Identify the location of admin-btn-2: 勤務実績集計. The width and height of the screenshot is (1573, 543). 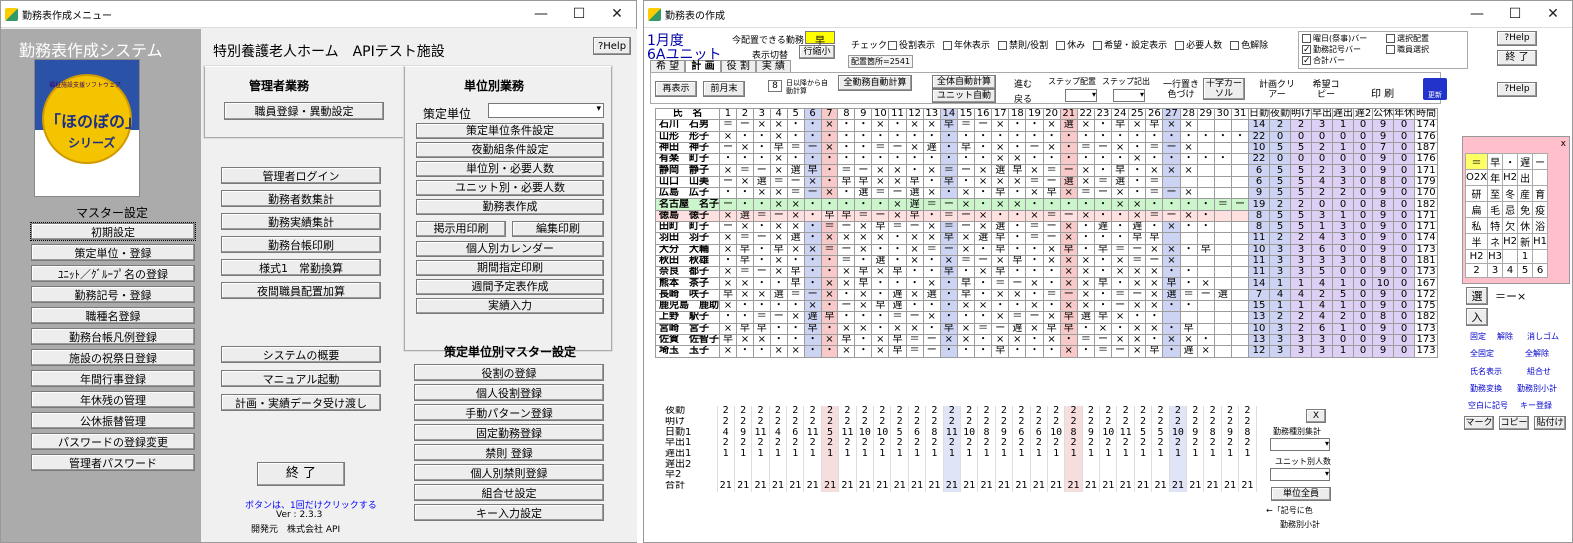
(301, 221).